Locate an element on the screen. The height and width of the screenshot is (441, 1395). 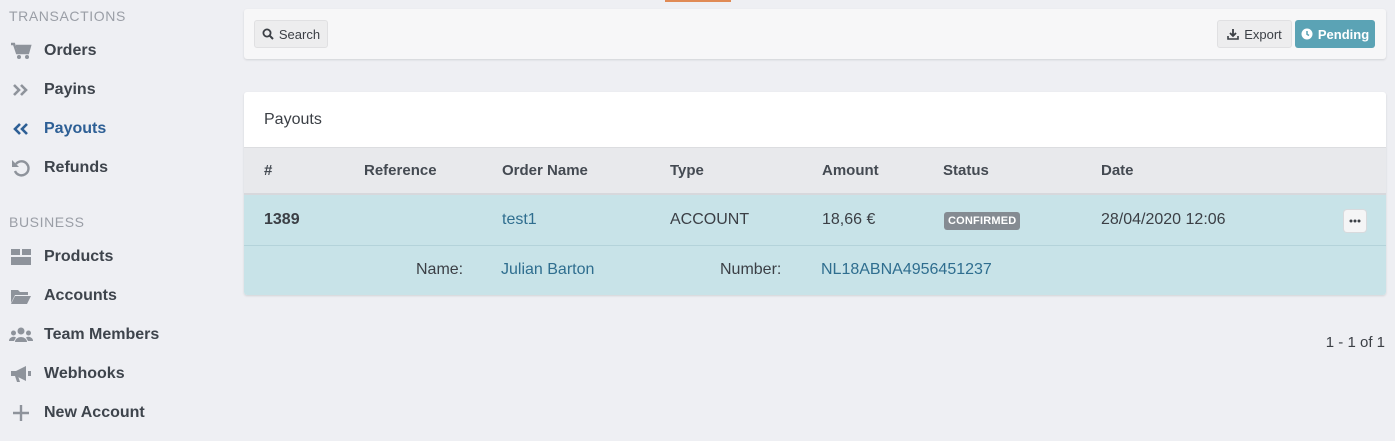
sidebar-item-new-account: New Account is located at coordinates (77, 413).